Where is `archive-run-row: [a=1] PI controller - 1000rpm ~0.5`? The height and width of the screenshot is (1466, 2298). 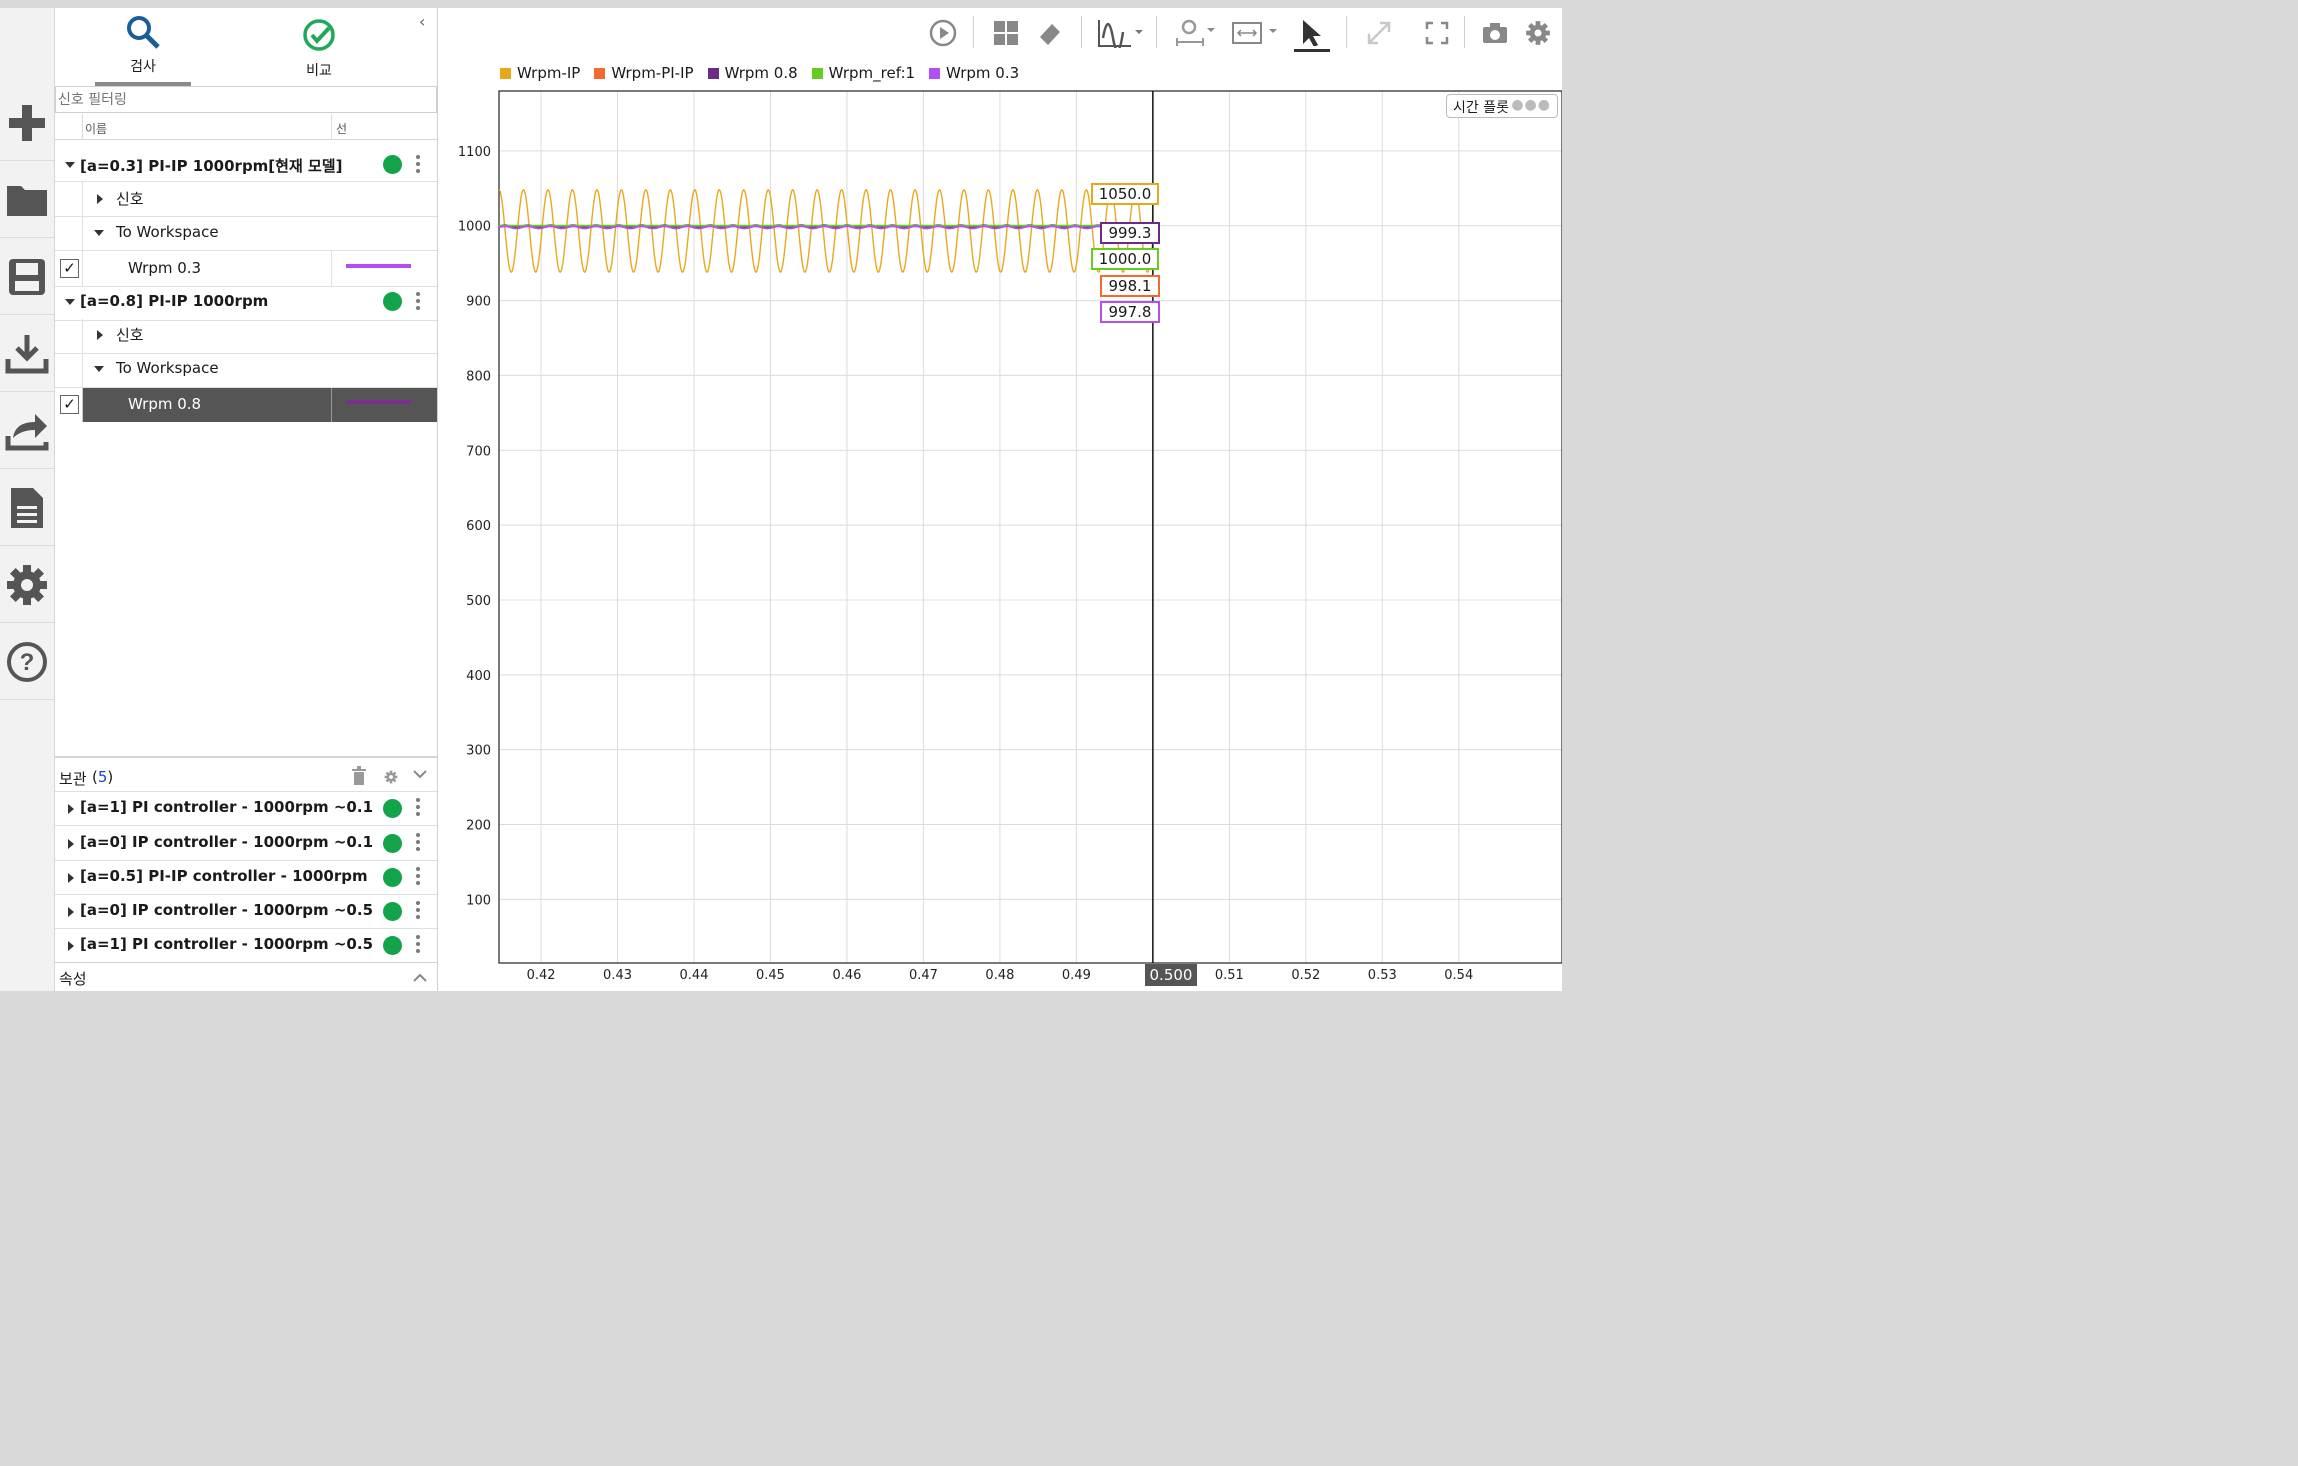
archive-run-row: [a=1] PI controller - 1000rpm ~0.5 is located at coordinates (246, 946).